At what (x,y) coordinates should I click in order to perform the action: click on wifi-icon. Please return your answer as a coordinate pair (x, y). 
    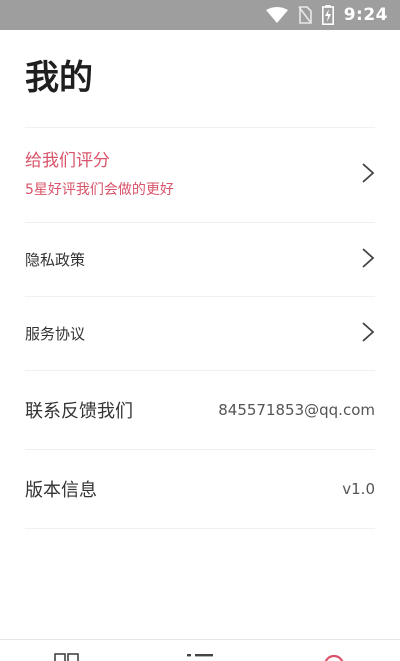
    Looking at the image, I should click on (276, 15).